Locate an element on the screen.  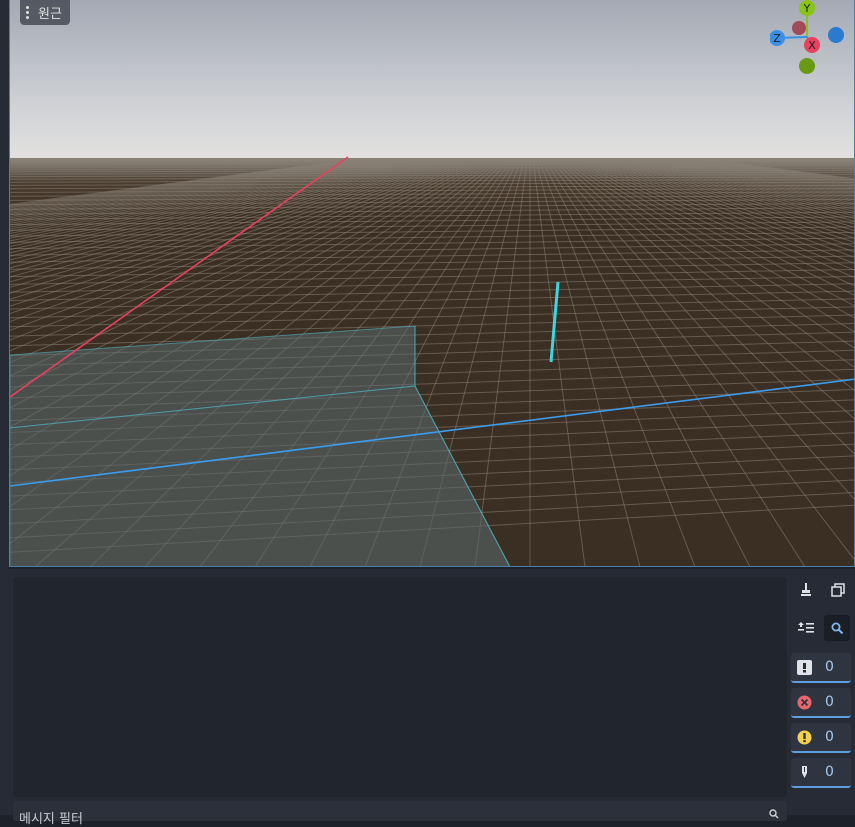
gizmo-neg-z-handle is located at coordinates (836, 35).